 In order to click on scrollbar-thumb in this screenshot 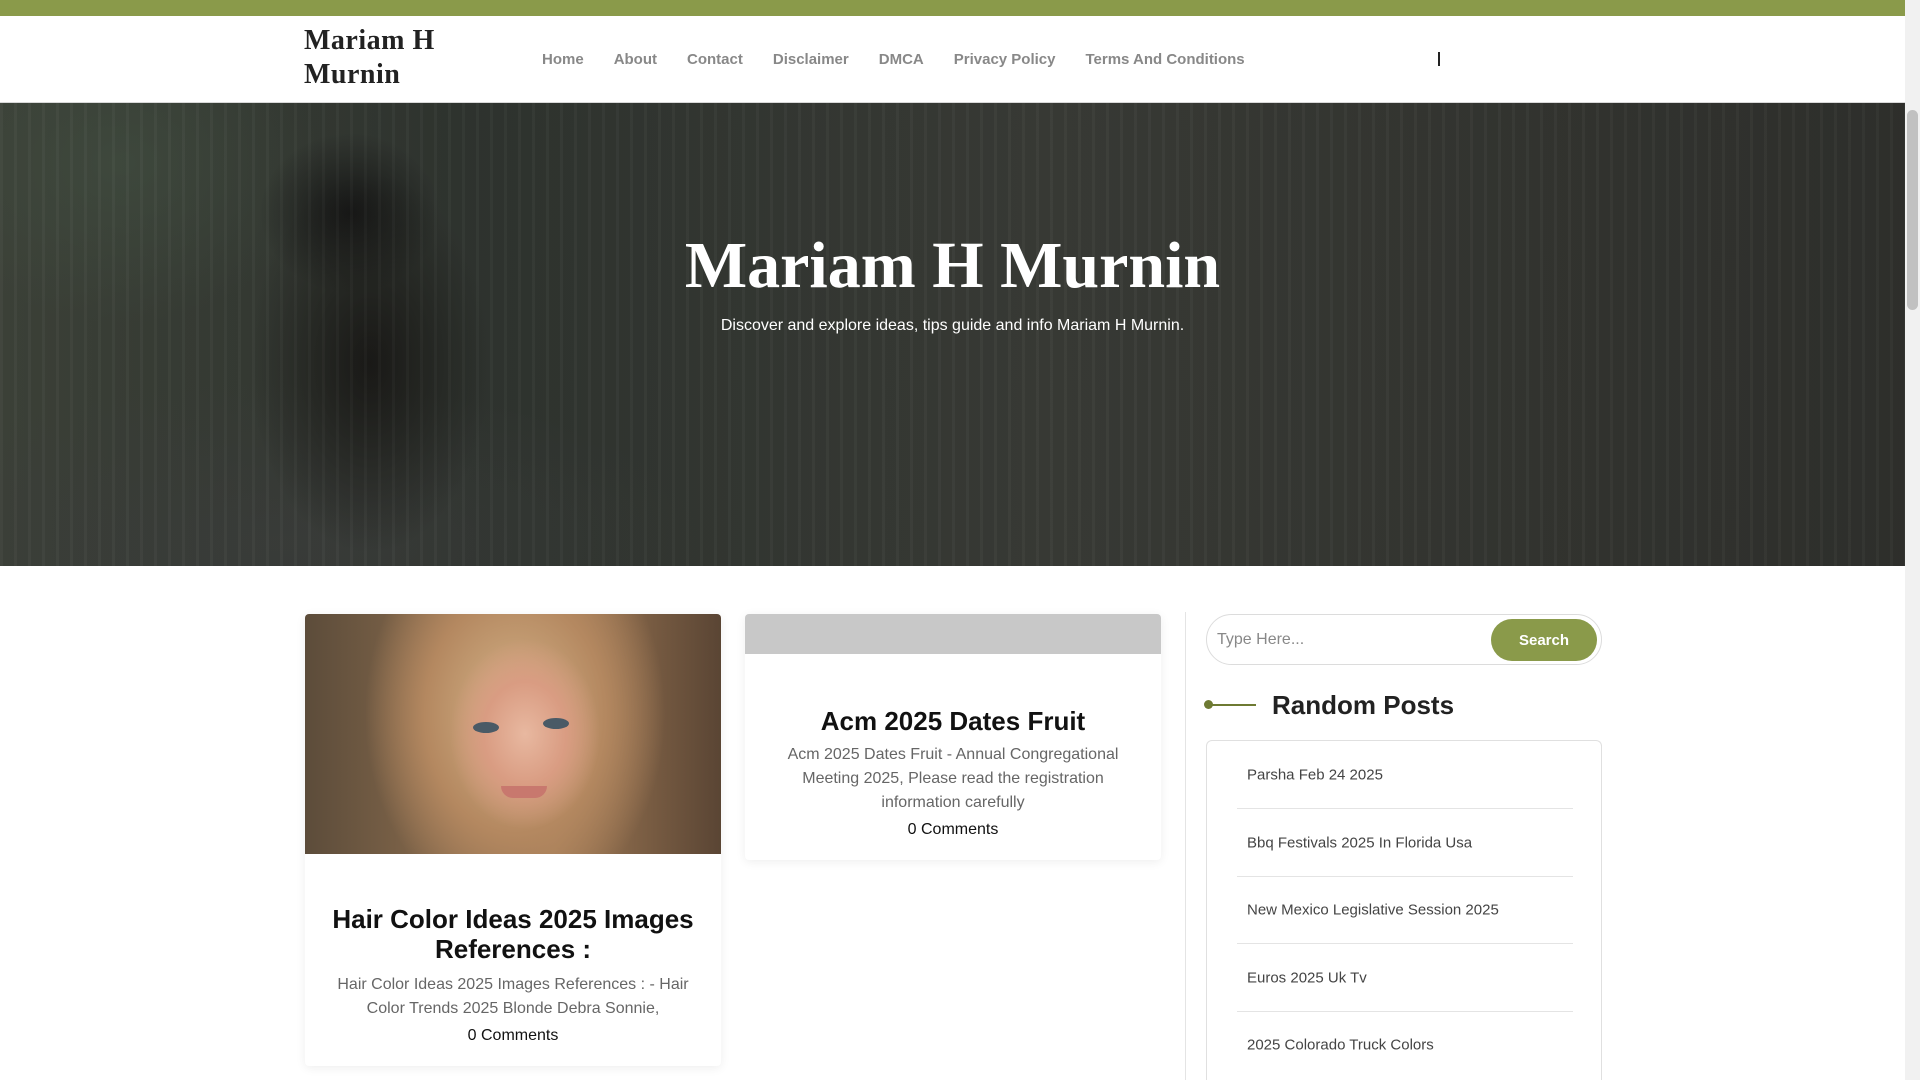, I will do `click(1912, 210)`.